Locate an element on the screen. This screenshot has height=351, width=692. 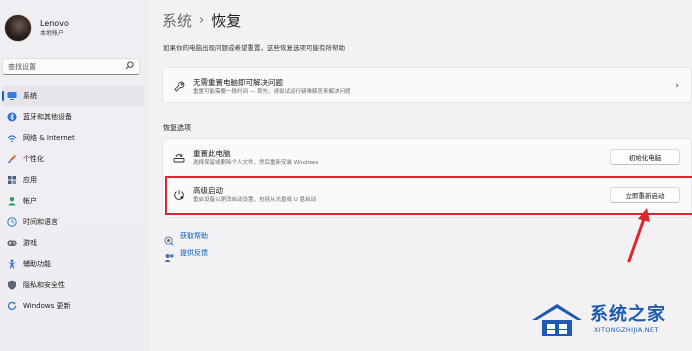
sidebar-item-apps: 应用 is located at coordinates (73, 180).